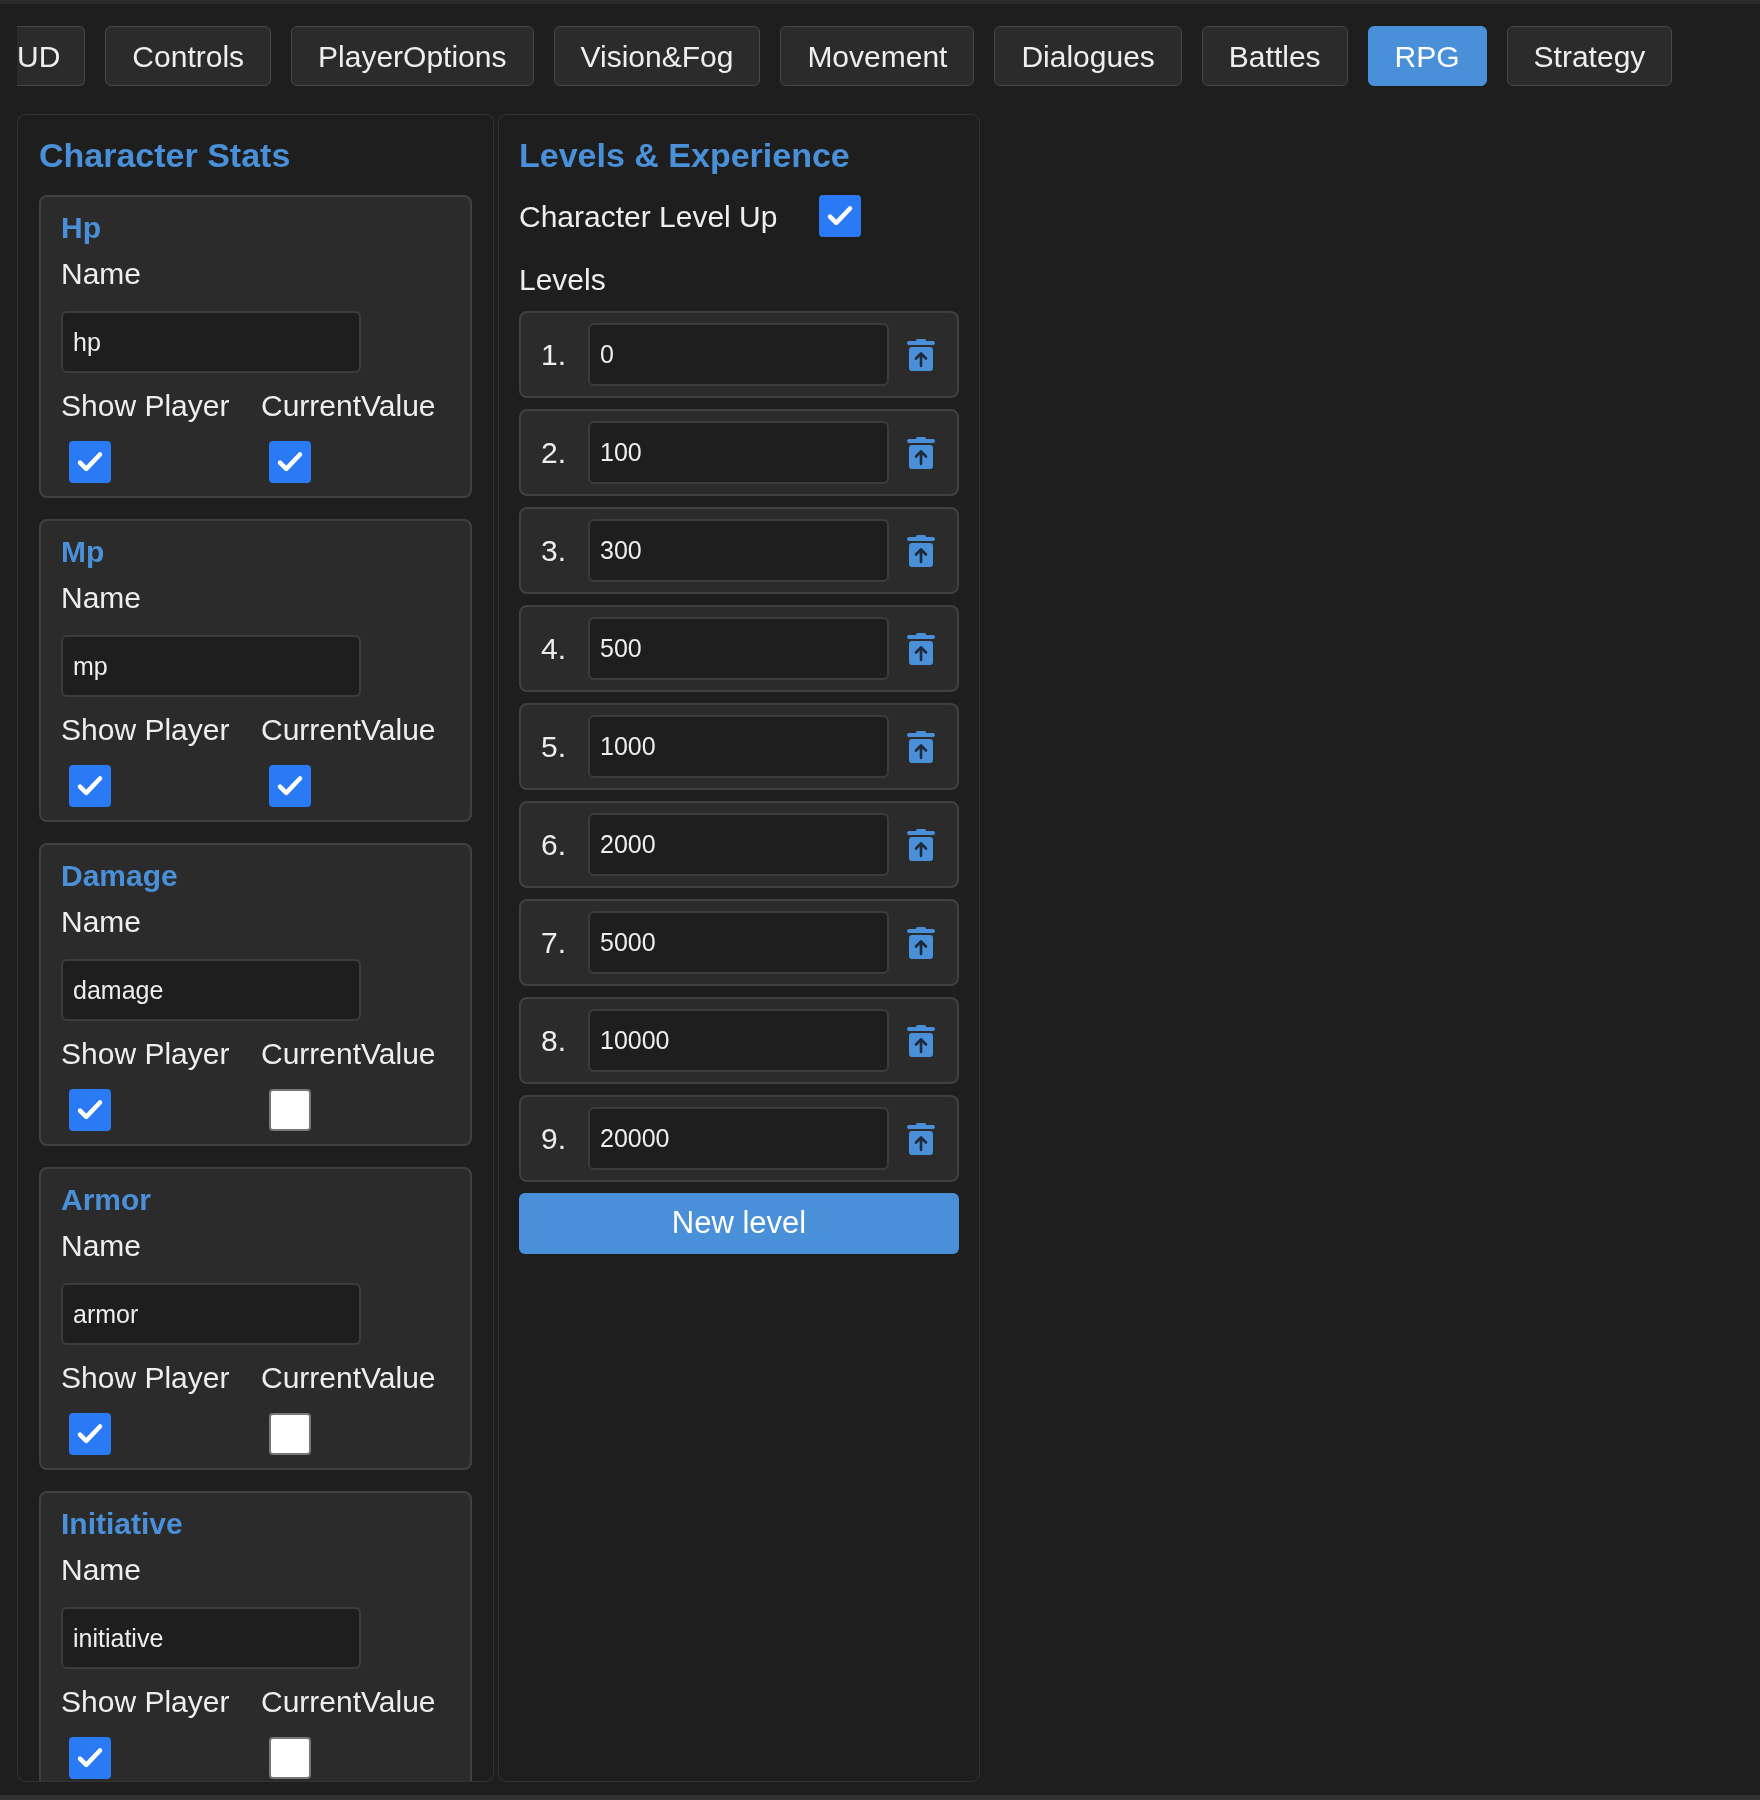 Image resolution: width=1760 pixels, height=1800 pixels. I want to click on level-field: 1000, so click(738, 746).